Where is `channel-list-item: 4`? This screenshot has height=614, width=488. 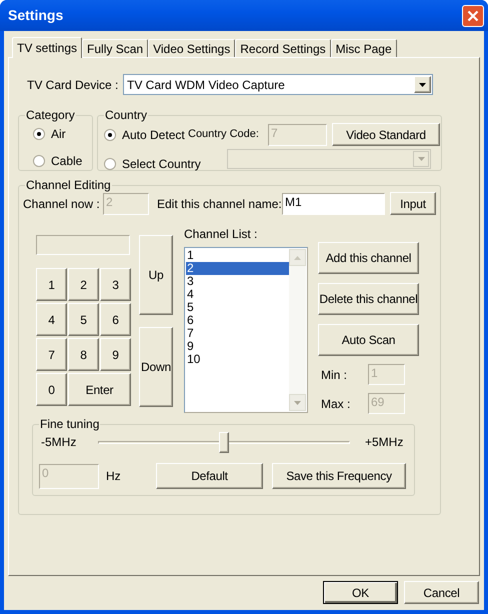 channel-list-item: 4 is located at coordinates (237, 294).